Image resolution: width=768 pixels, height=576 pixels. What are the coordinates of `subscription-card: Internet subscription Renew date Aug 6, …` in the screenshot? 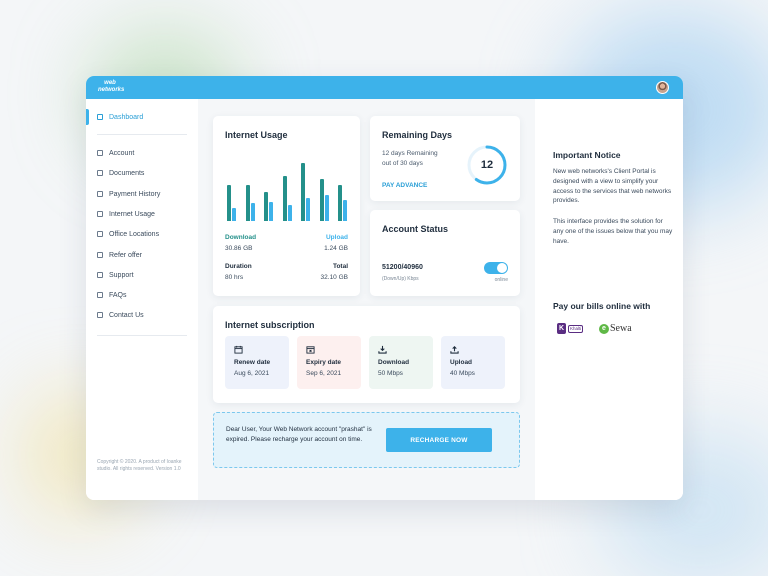 It's located at (366, 354).